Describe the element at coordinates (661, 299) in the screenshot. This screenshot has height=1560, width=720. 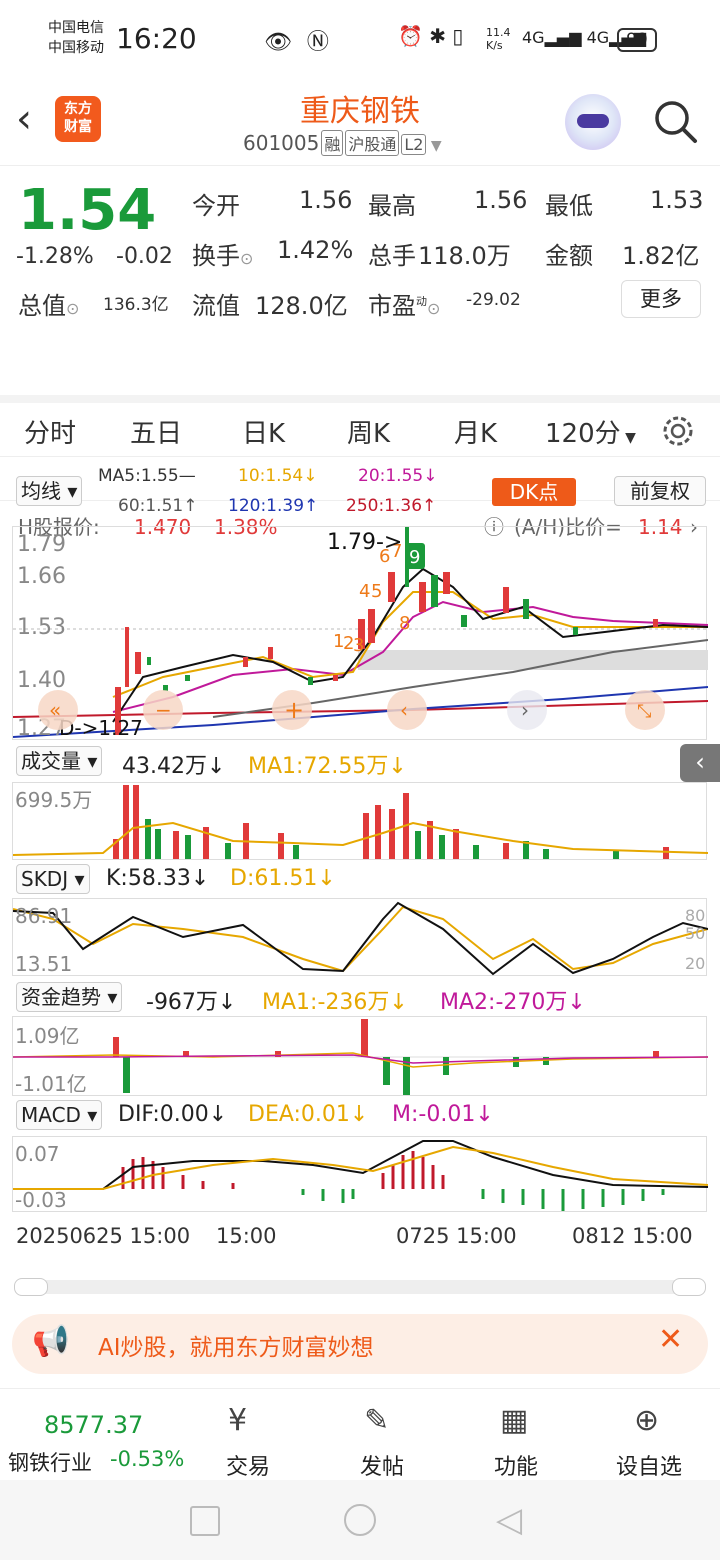
I see `more-button: 更多` at that location.